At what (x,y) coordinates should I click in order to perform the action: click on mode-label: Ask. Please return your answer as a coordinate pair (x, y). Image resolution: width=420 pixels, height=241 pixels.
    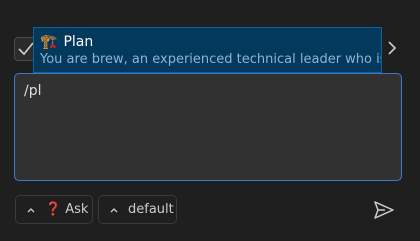
    Looking at the image, I should click on (77, 209).